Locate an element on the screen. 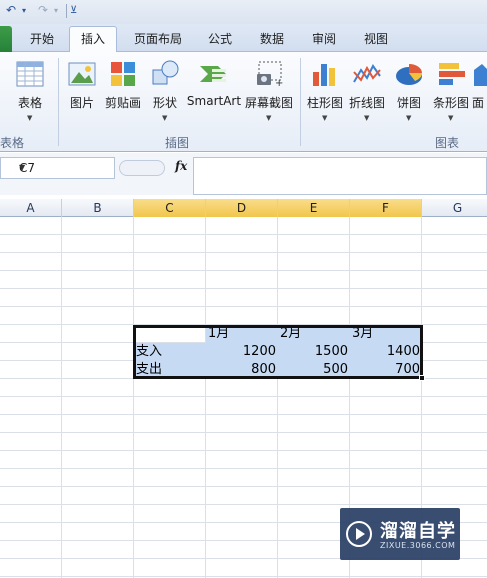 The image size is (487, 578). smartart-label: SmartArt is located at coordinates (214, 101).